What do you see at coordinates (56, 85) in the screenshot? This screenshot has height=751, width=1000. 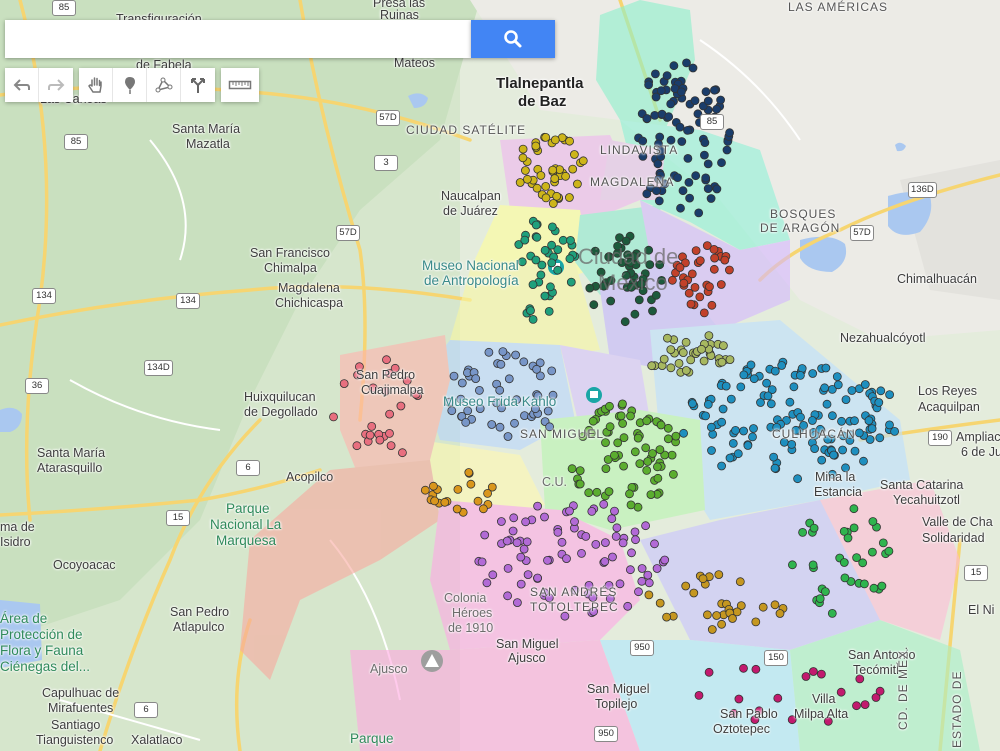 I see `redo-button` at bounding box center [56, 85].